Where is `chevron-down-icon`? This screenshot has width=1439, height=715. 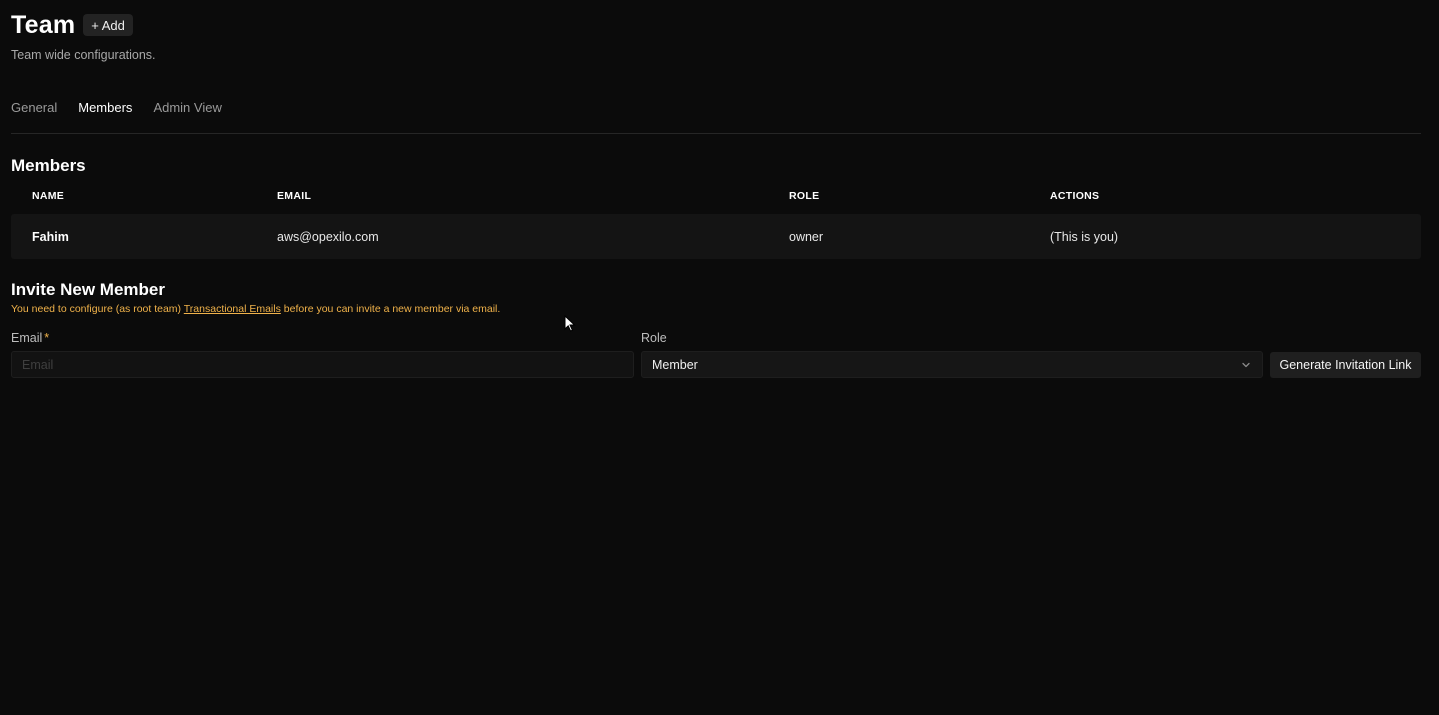
chevron-down-icon is located at coordinates (1246, 364).